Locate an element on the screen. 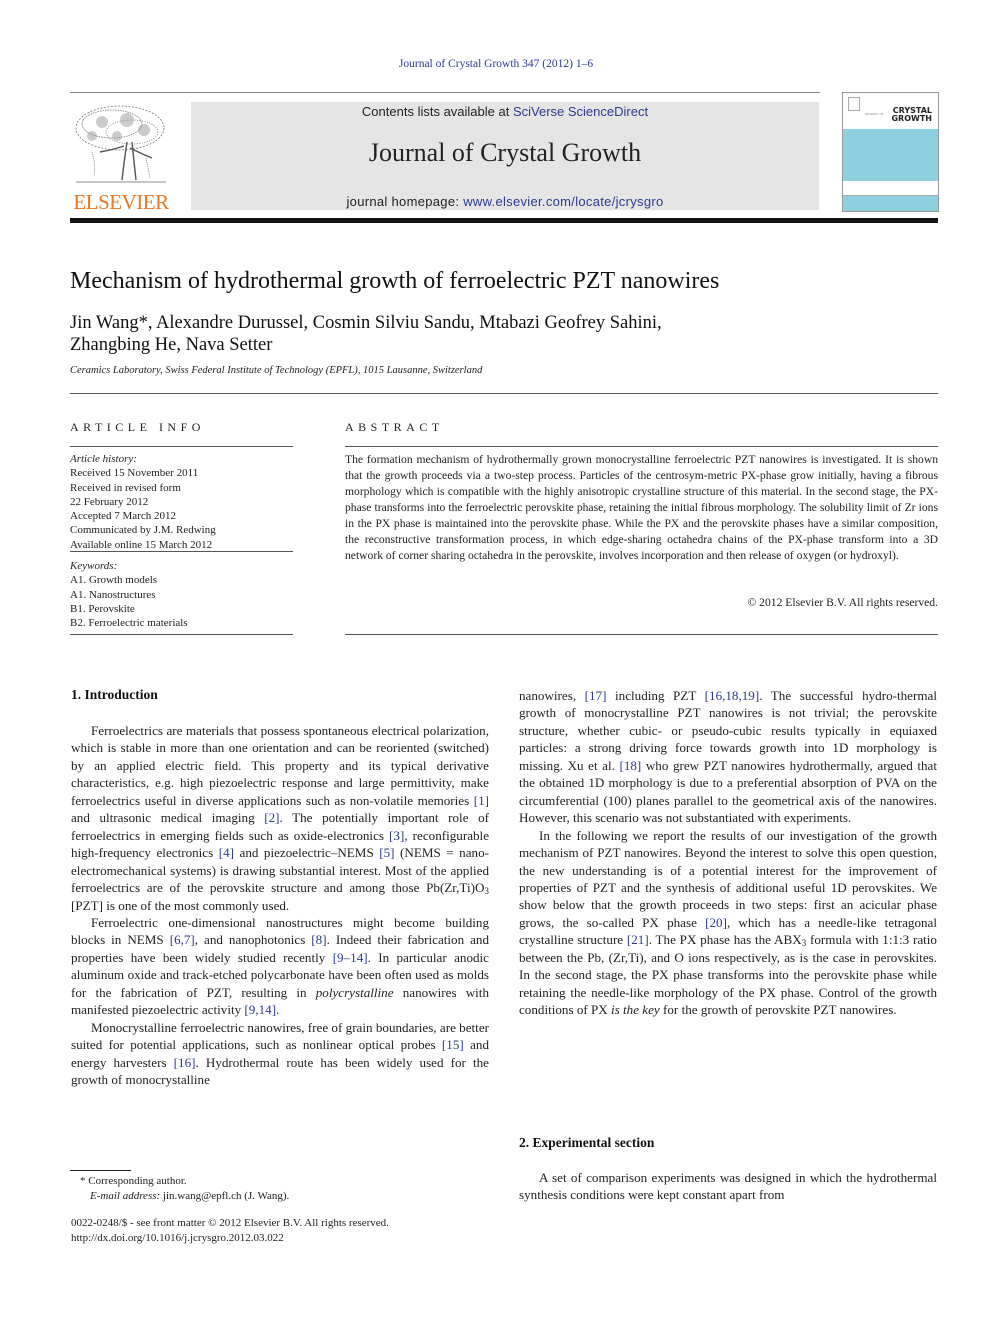 This screenshot has width=992, height=1323. cover-band-bottom is located at coordinates (890, 203).